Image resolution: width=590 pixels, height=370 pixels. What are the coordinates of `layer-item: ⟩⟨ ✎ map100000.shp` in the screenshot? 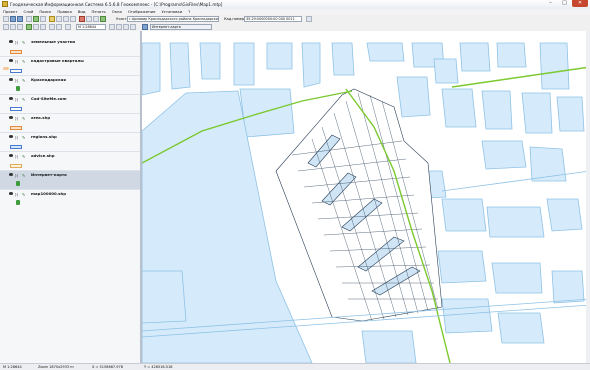 It's located at (70, 199).